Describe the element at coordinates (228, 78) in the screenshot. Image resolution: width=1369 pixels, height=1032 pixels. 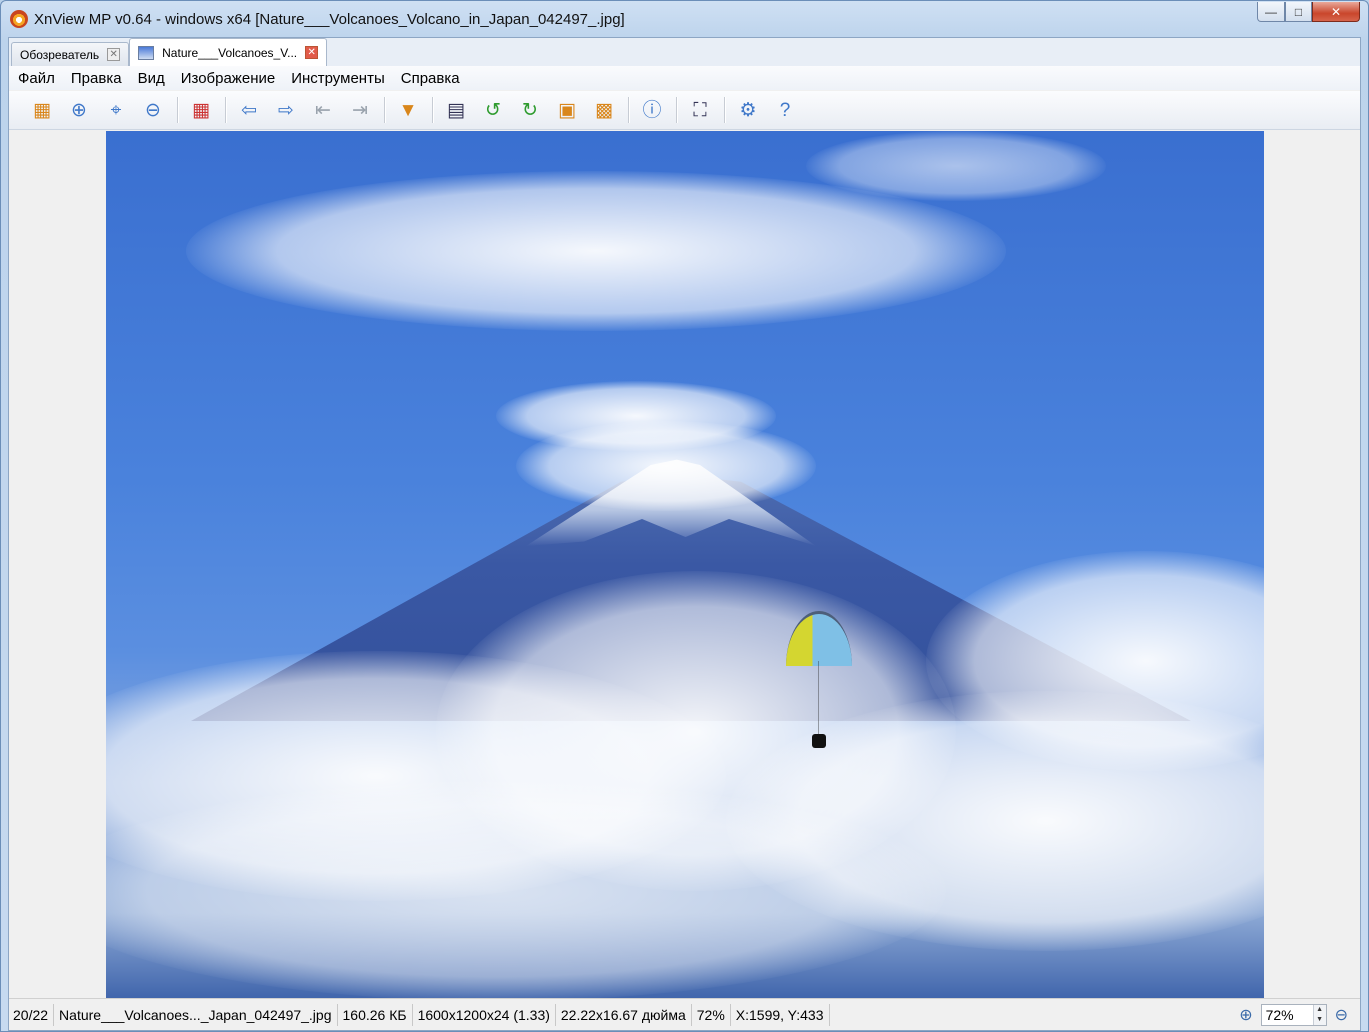
I see `menu-image: Изображение` at that location.